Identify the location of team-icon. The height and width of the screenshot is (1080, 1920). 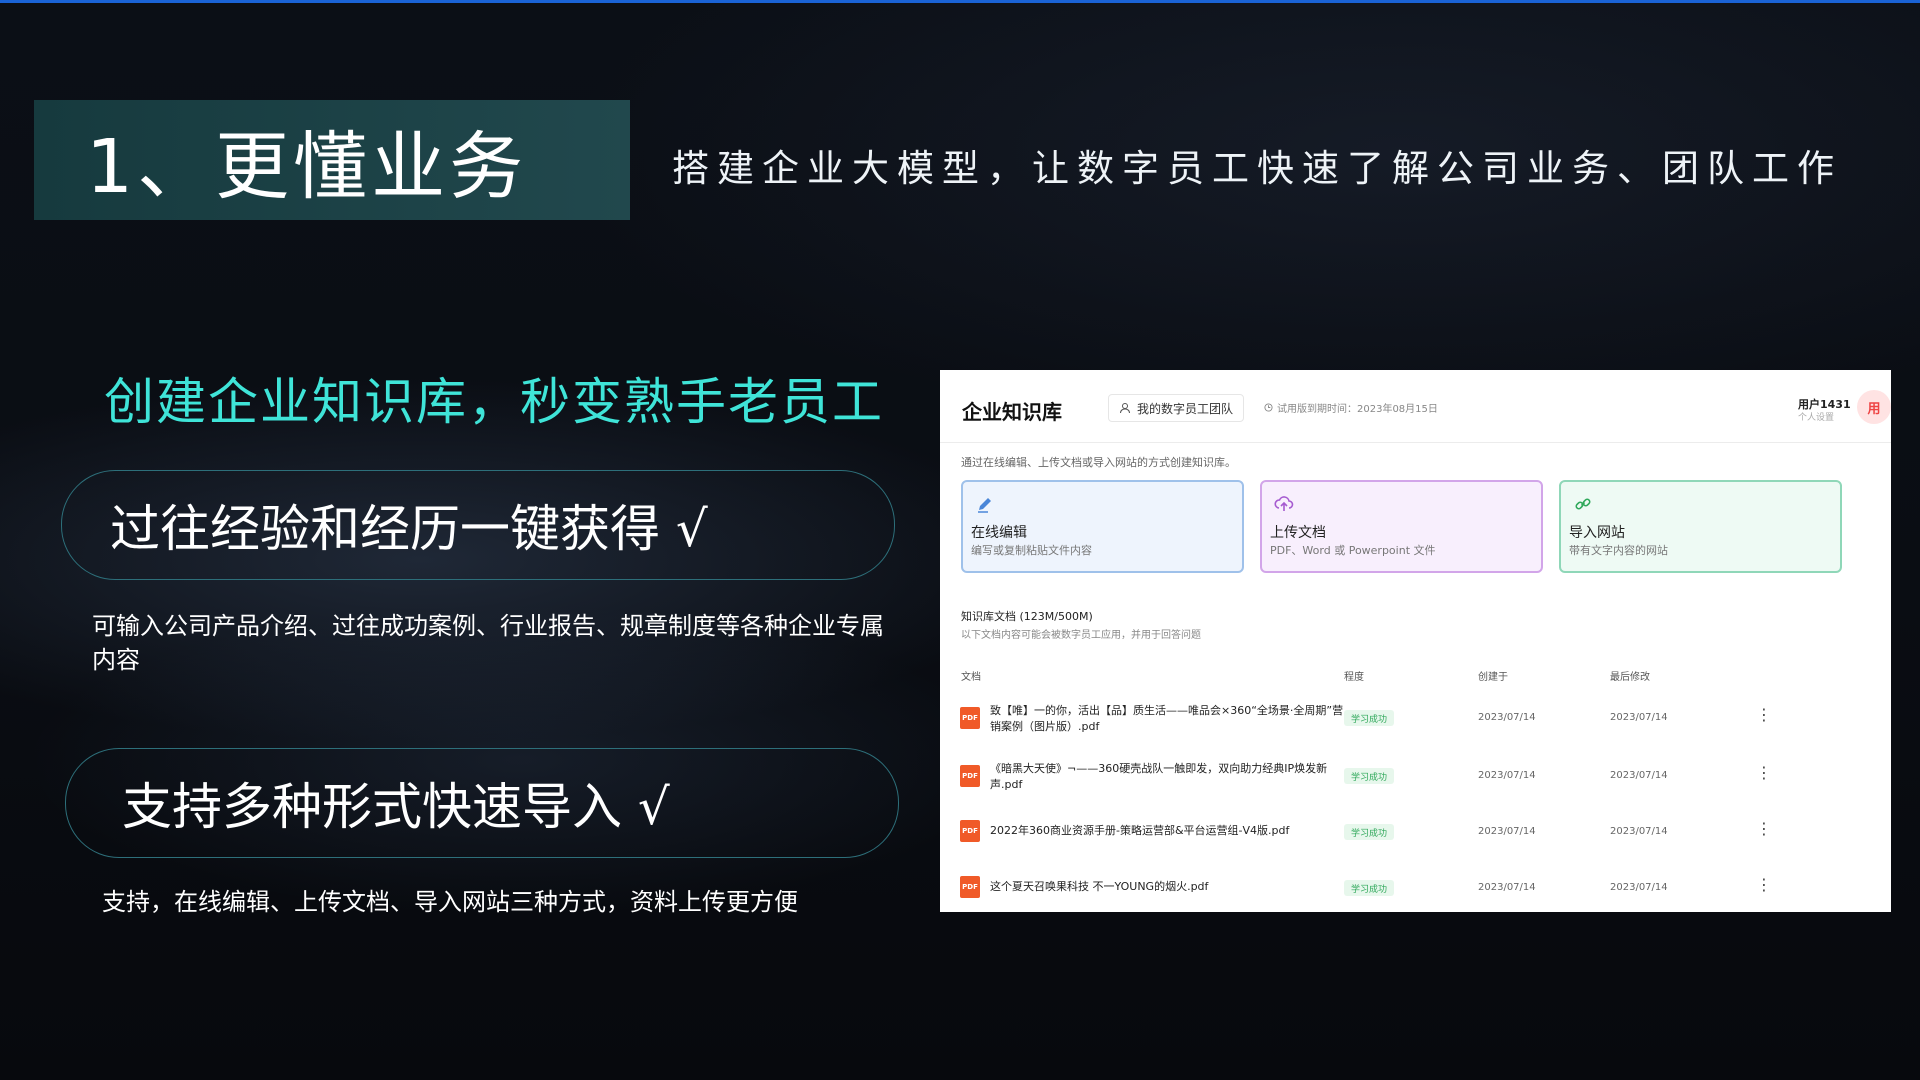
(1125, 408).